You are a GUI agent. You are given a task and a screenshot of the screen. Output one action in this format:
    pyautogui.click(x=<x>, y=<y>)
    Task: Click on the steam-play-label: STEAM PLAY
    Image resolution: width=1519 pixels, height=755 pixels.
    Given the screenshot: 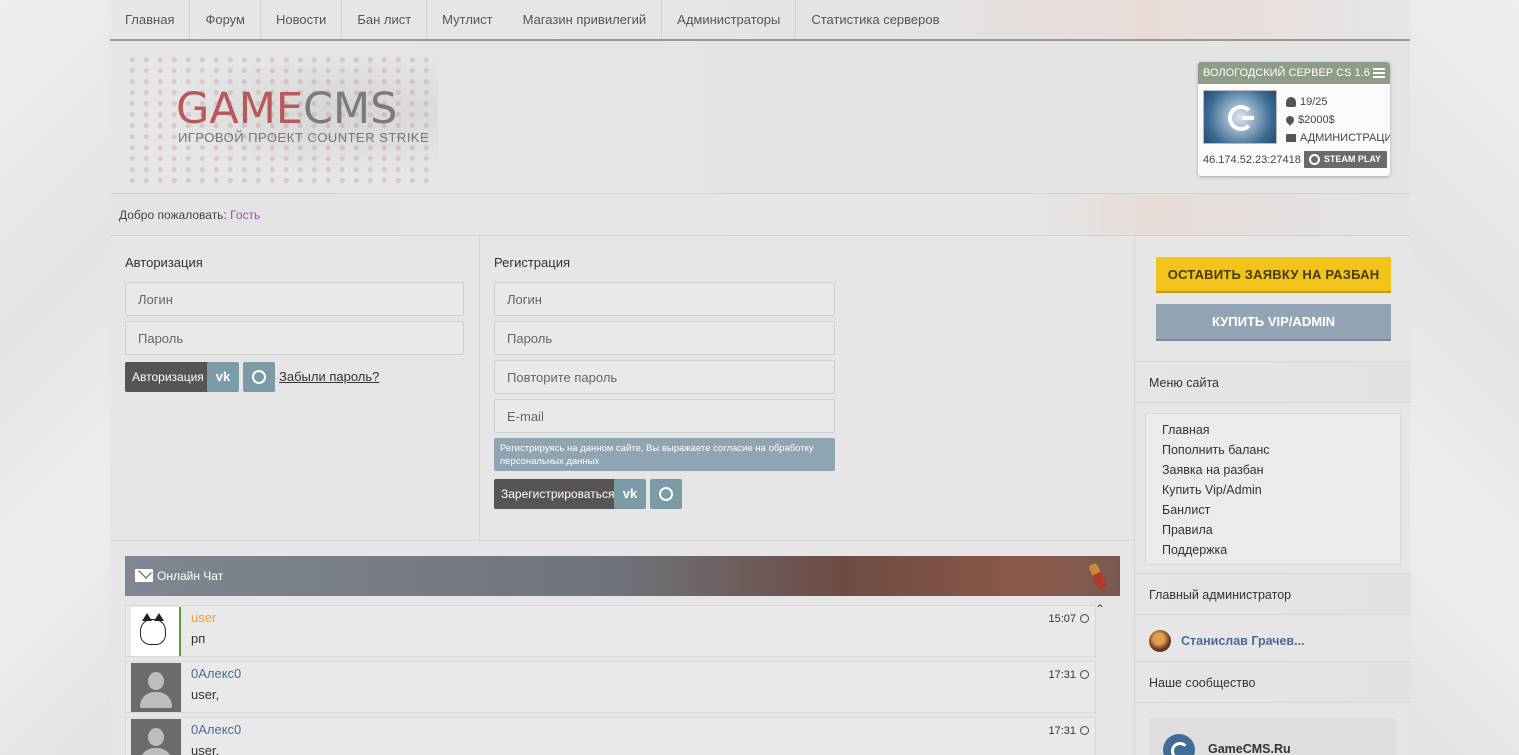 What is the action you would take?
    pyautogui.click(x=1352, y=159)
    